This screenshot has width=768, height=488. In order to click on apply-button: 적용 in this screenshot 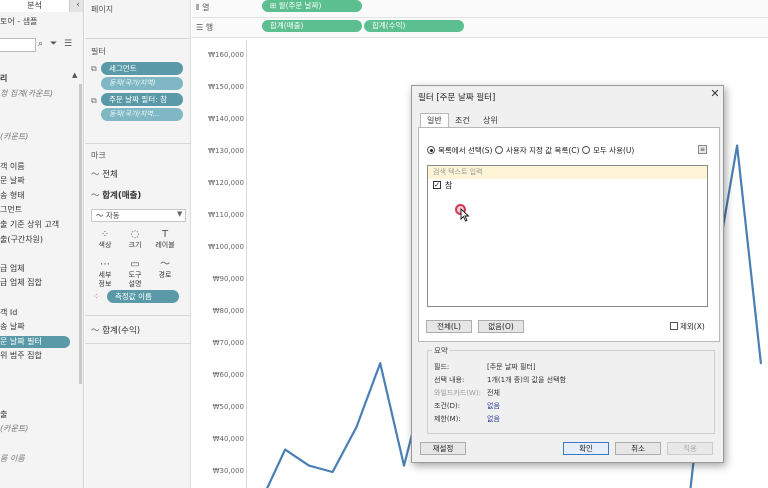, I will do `click(690, 448)`.